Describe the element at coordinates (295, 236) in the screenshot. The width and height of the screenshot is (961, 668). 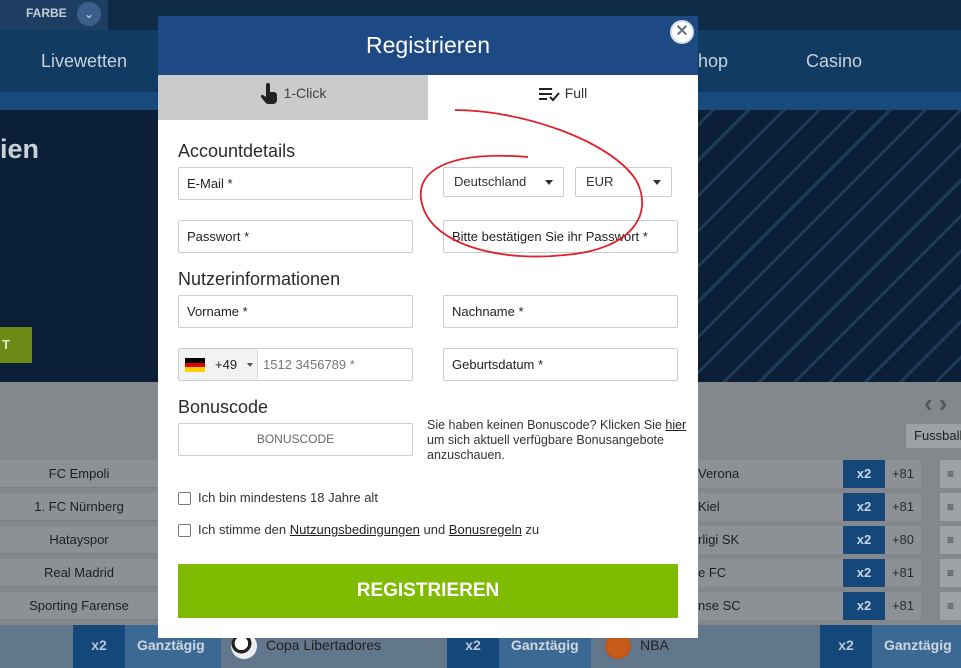
I see `password-field: Passwort *` at that location.